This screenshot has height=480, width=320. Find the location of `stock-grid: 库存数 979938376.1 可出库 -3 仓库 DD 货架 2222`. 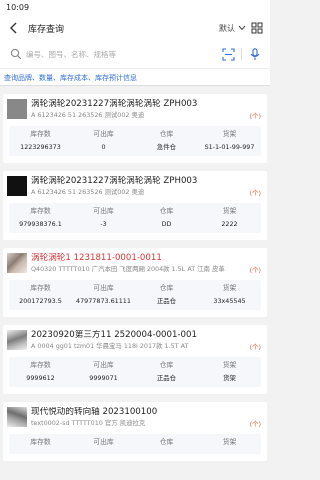

stock-grid: 库存数 979938376.1 可出库 -3 仓库 DD 货架 2222 is located at coordinates (135, 218).